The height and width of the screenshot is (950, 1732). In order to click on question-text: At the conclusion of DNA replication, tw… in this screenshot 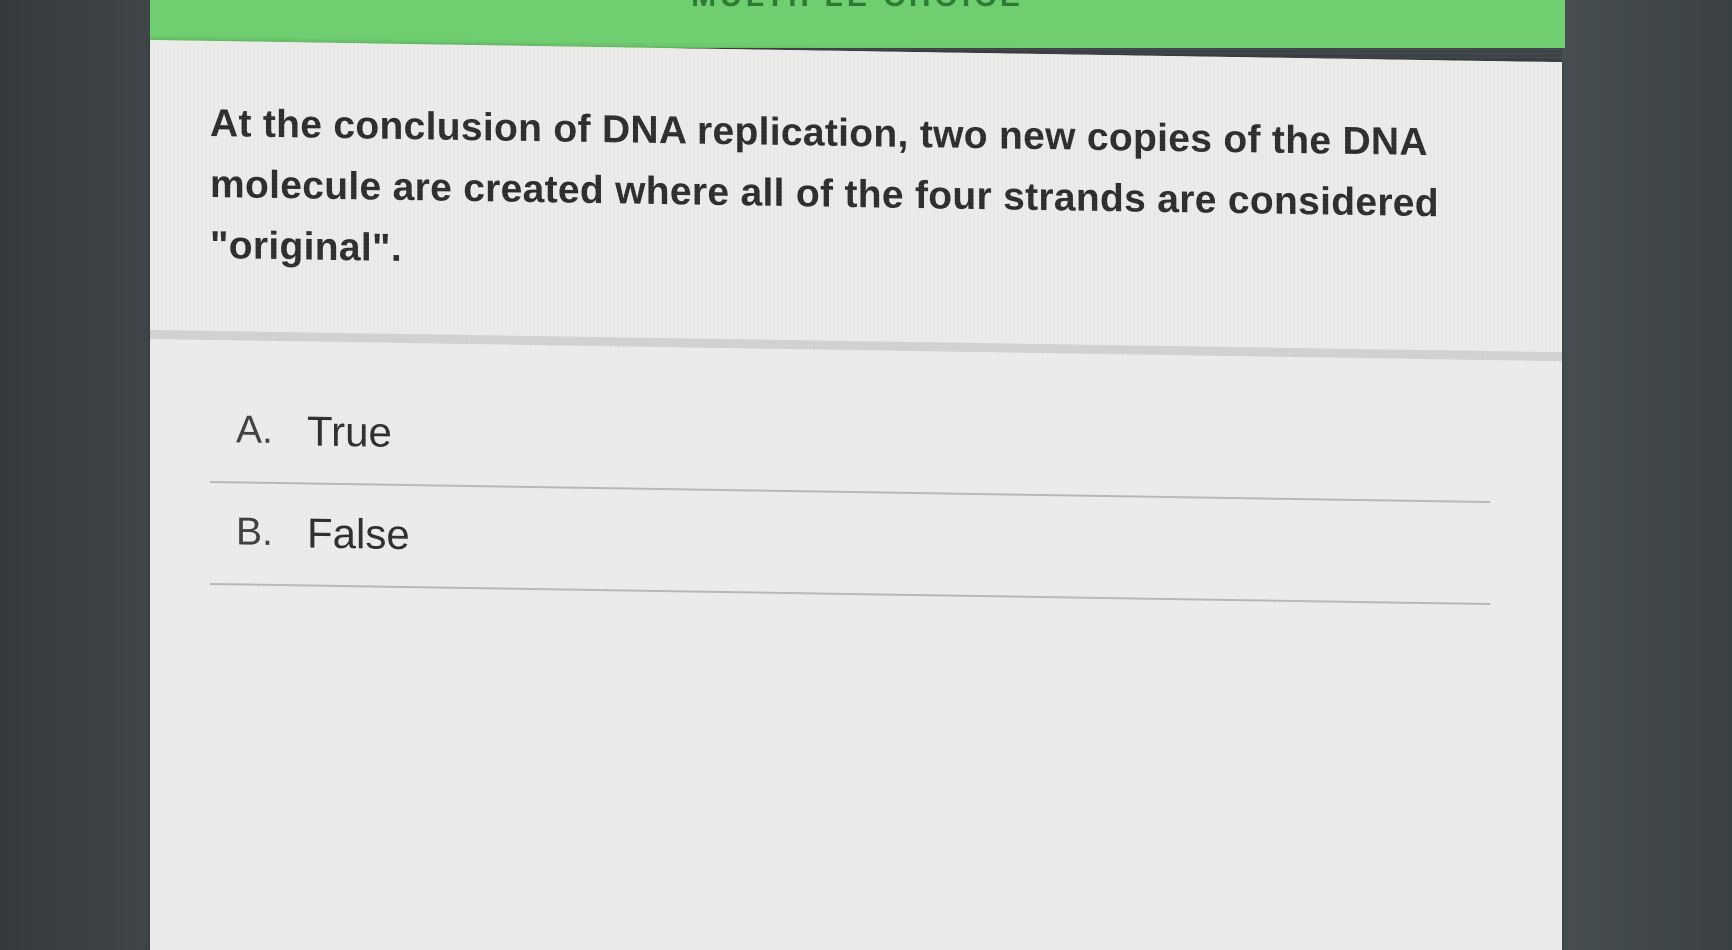, I will do `click(824, 185)`.